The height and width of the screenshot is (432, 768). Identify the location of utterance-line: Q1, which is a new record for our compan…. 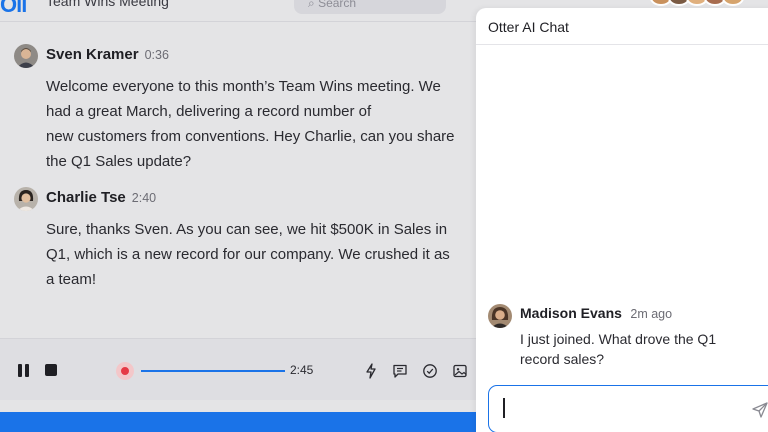
(248, 254).